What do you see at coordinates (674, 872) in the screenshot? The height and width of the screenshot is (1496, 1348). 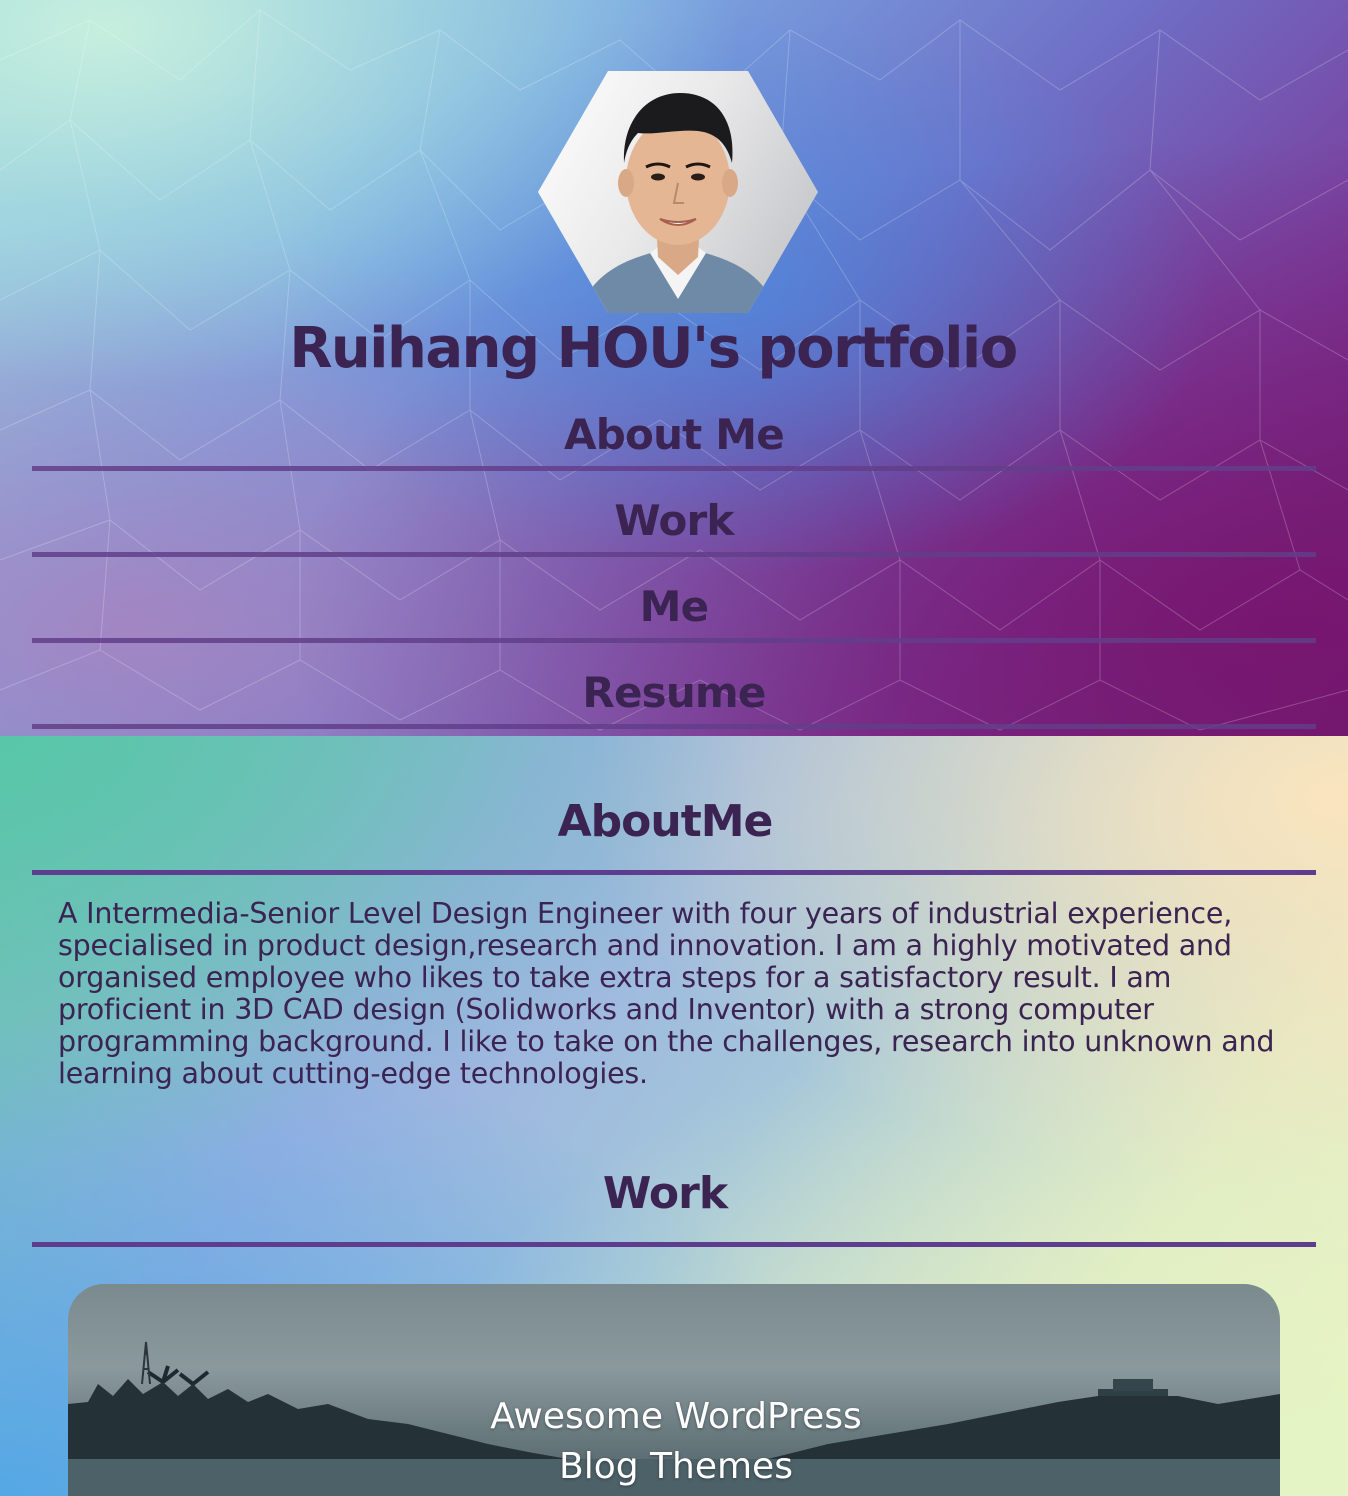 I see `about-divider` at bounding box center [674, 872].